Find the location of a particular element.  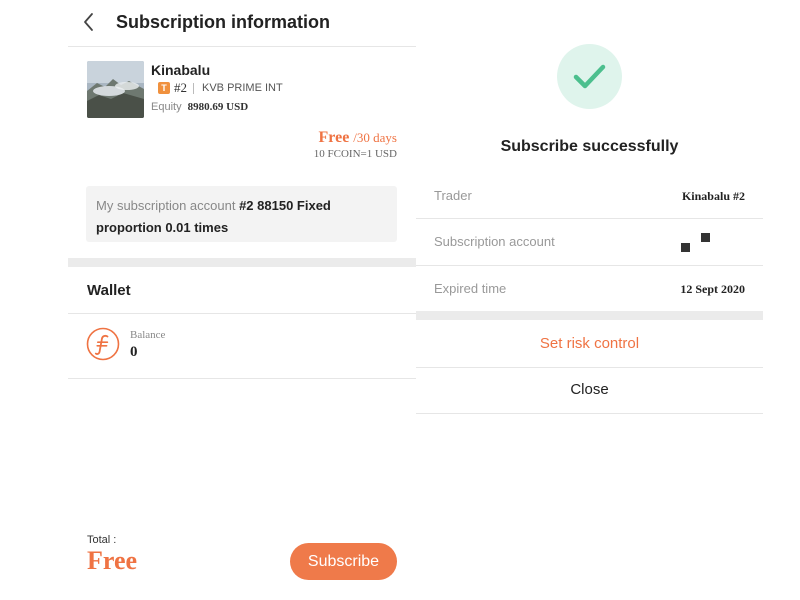

close-button: Close is located at coordinates (589, 389).